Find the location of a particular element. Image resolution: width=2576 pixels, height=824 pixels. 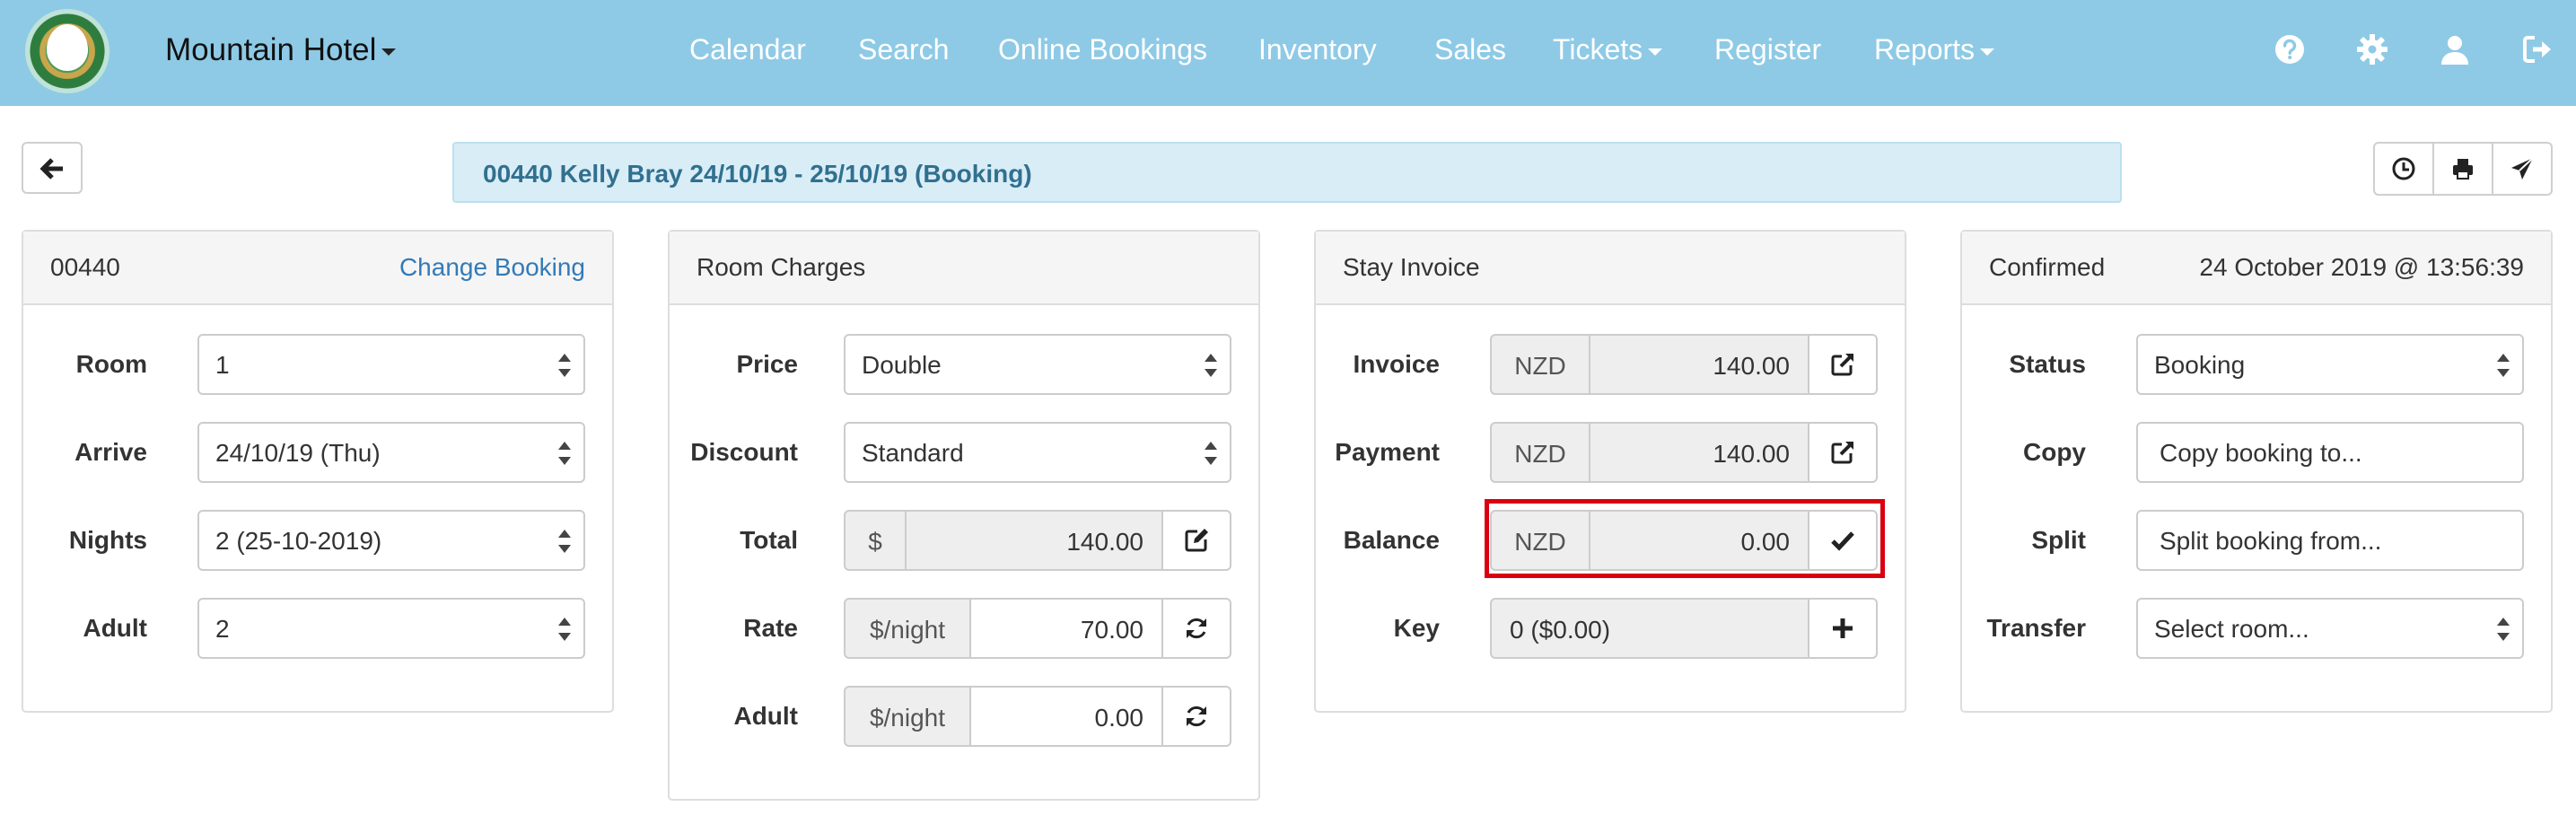

back-button is located at coordinates (52, 168).